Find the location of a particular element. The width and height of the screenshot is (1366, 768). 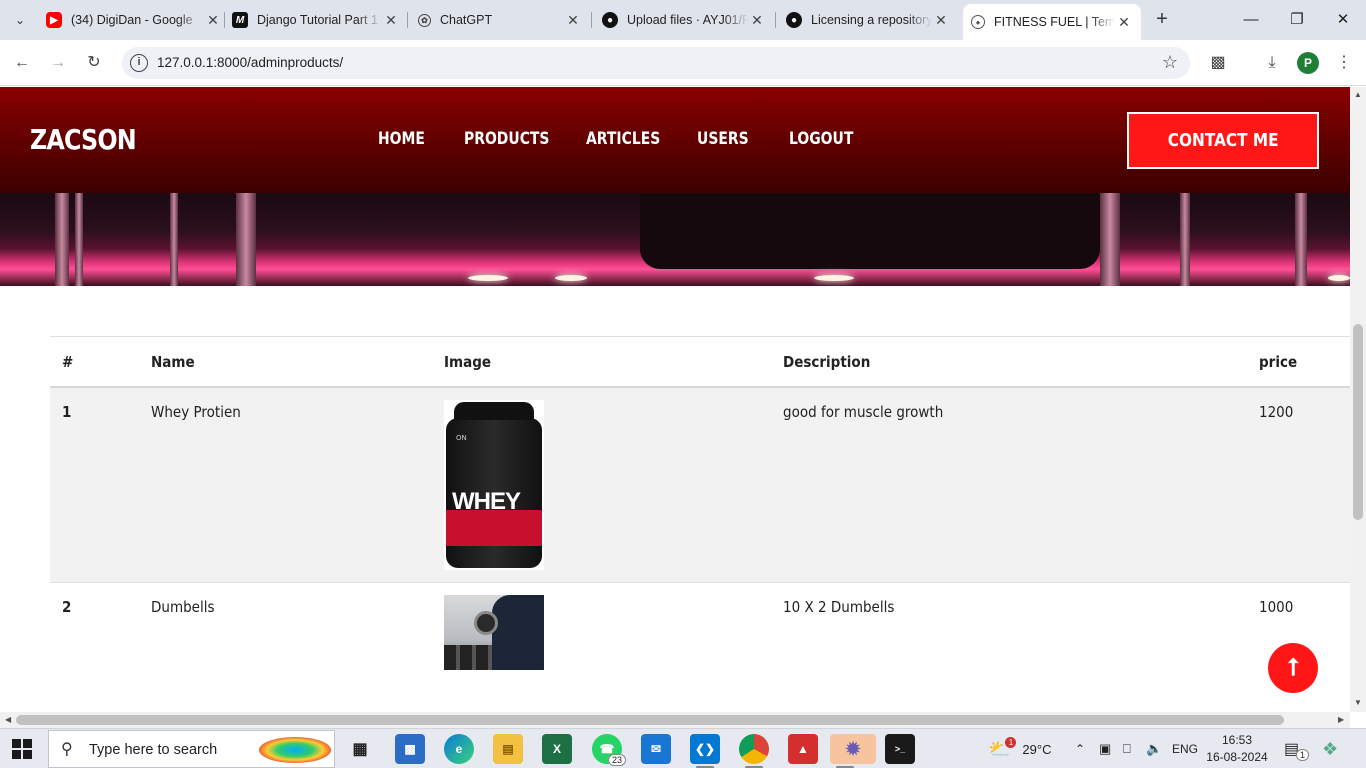

bookmark-star-icon: ☆ is located at coordinates (1170, 62).